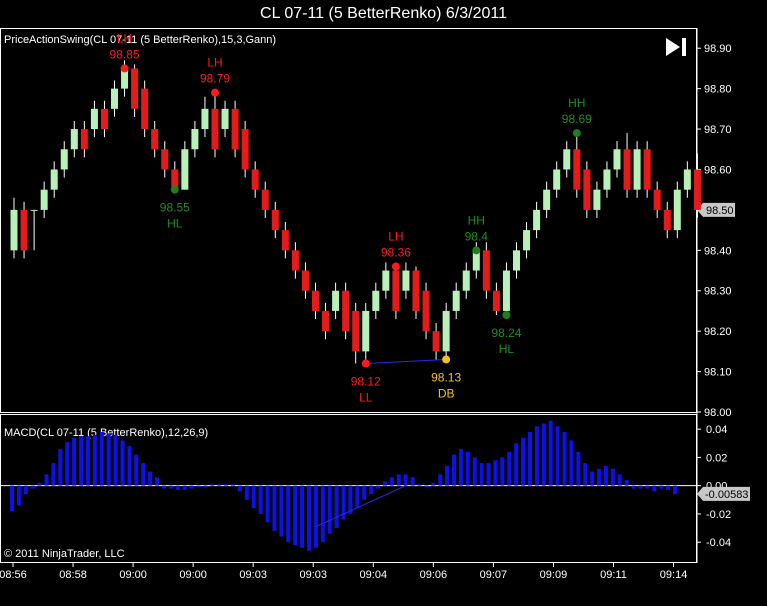 The image size is (767, 606). What do you see at coordinates (193, 575) in the screenshot?
I see `time-axis-label: 09:00` at bounding box center [193, 575].